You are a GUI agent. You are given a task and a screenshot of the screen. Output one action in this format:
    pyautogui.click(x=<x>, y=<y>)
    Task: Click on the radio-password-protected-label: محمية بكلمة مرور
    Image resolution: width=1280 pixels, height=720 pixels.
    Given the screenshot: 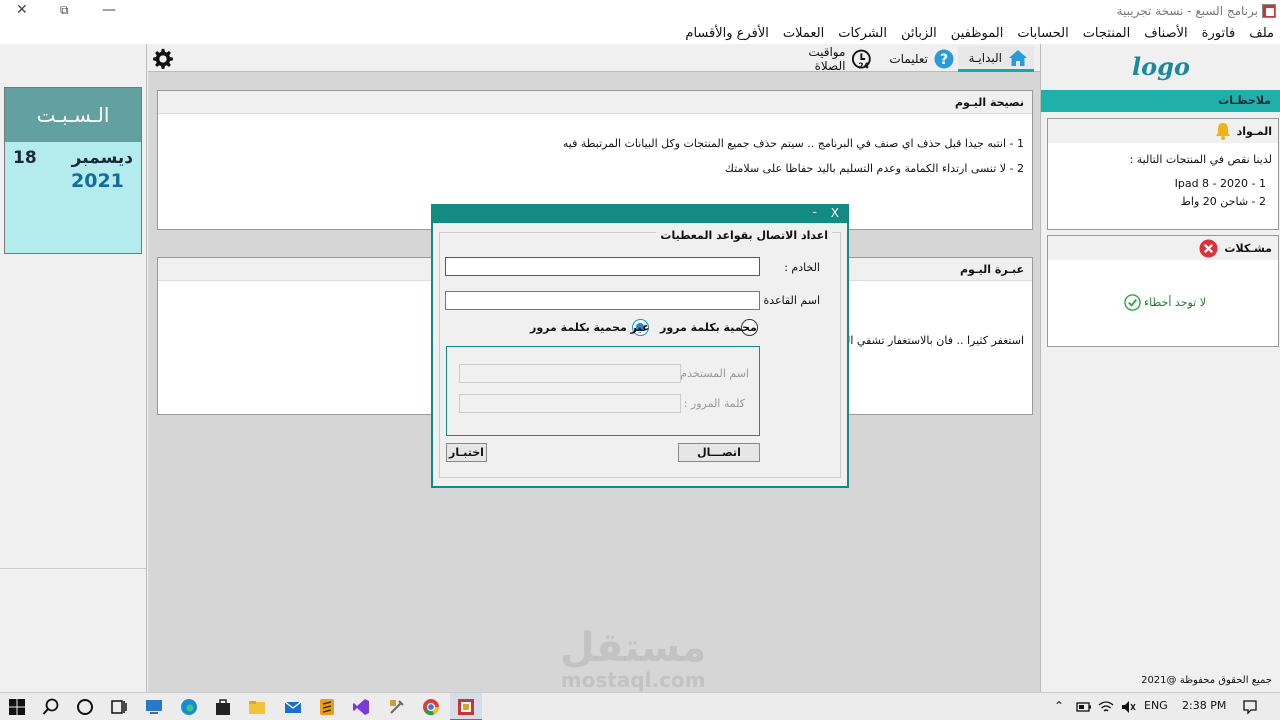 What is the action you would take?
    pyautogui.click(x=708, y=327)
    